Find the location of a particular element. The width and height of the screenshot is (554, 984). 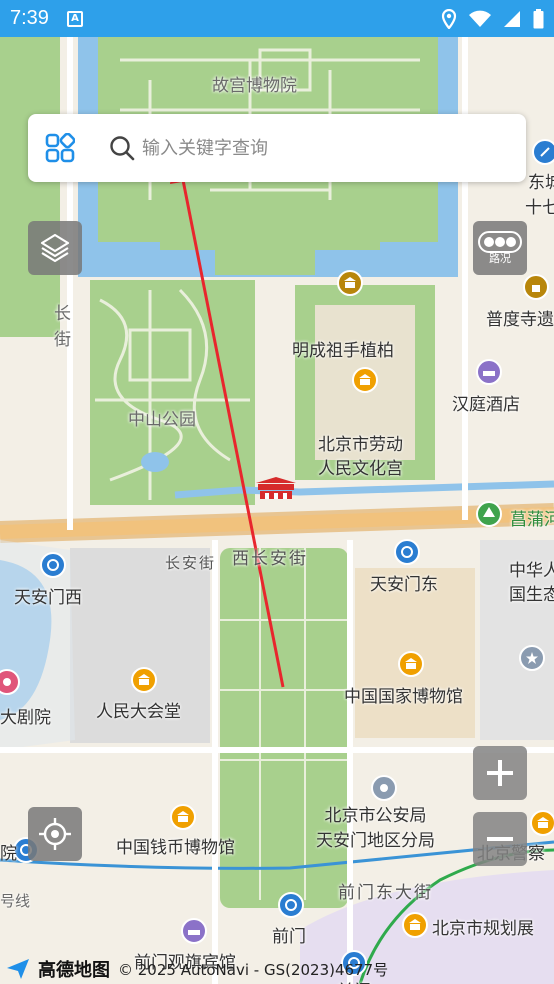

minus-icon is located at coordinates (500, 839).